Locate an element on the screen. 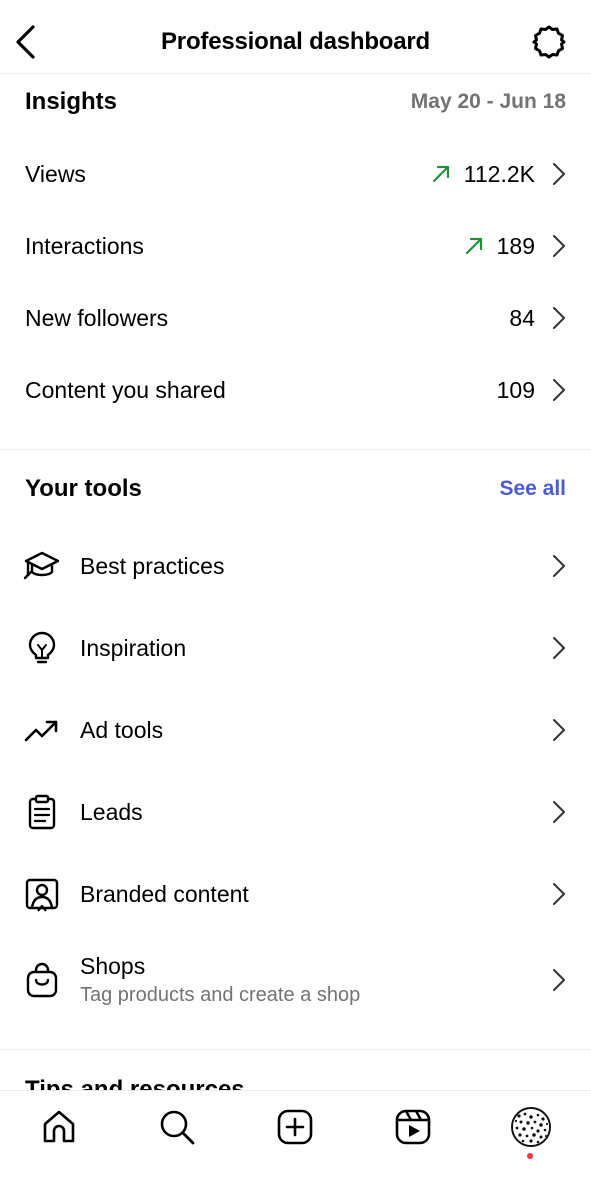  tools-title: Your tools is located at coordinates (83, 488).